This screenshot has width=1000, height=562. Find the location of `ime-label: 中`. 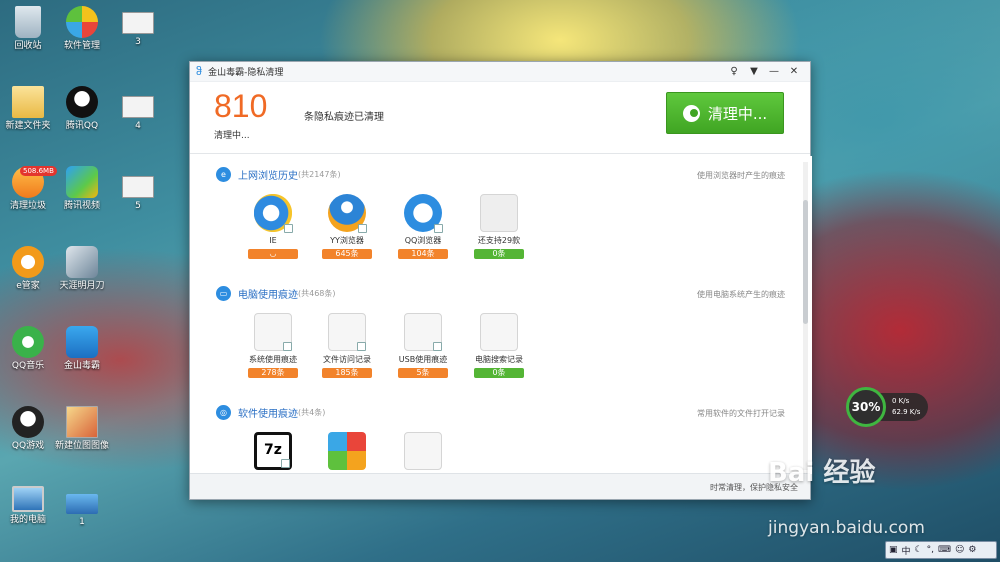

ime-label: 中 is located at coordinates (906, 550).